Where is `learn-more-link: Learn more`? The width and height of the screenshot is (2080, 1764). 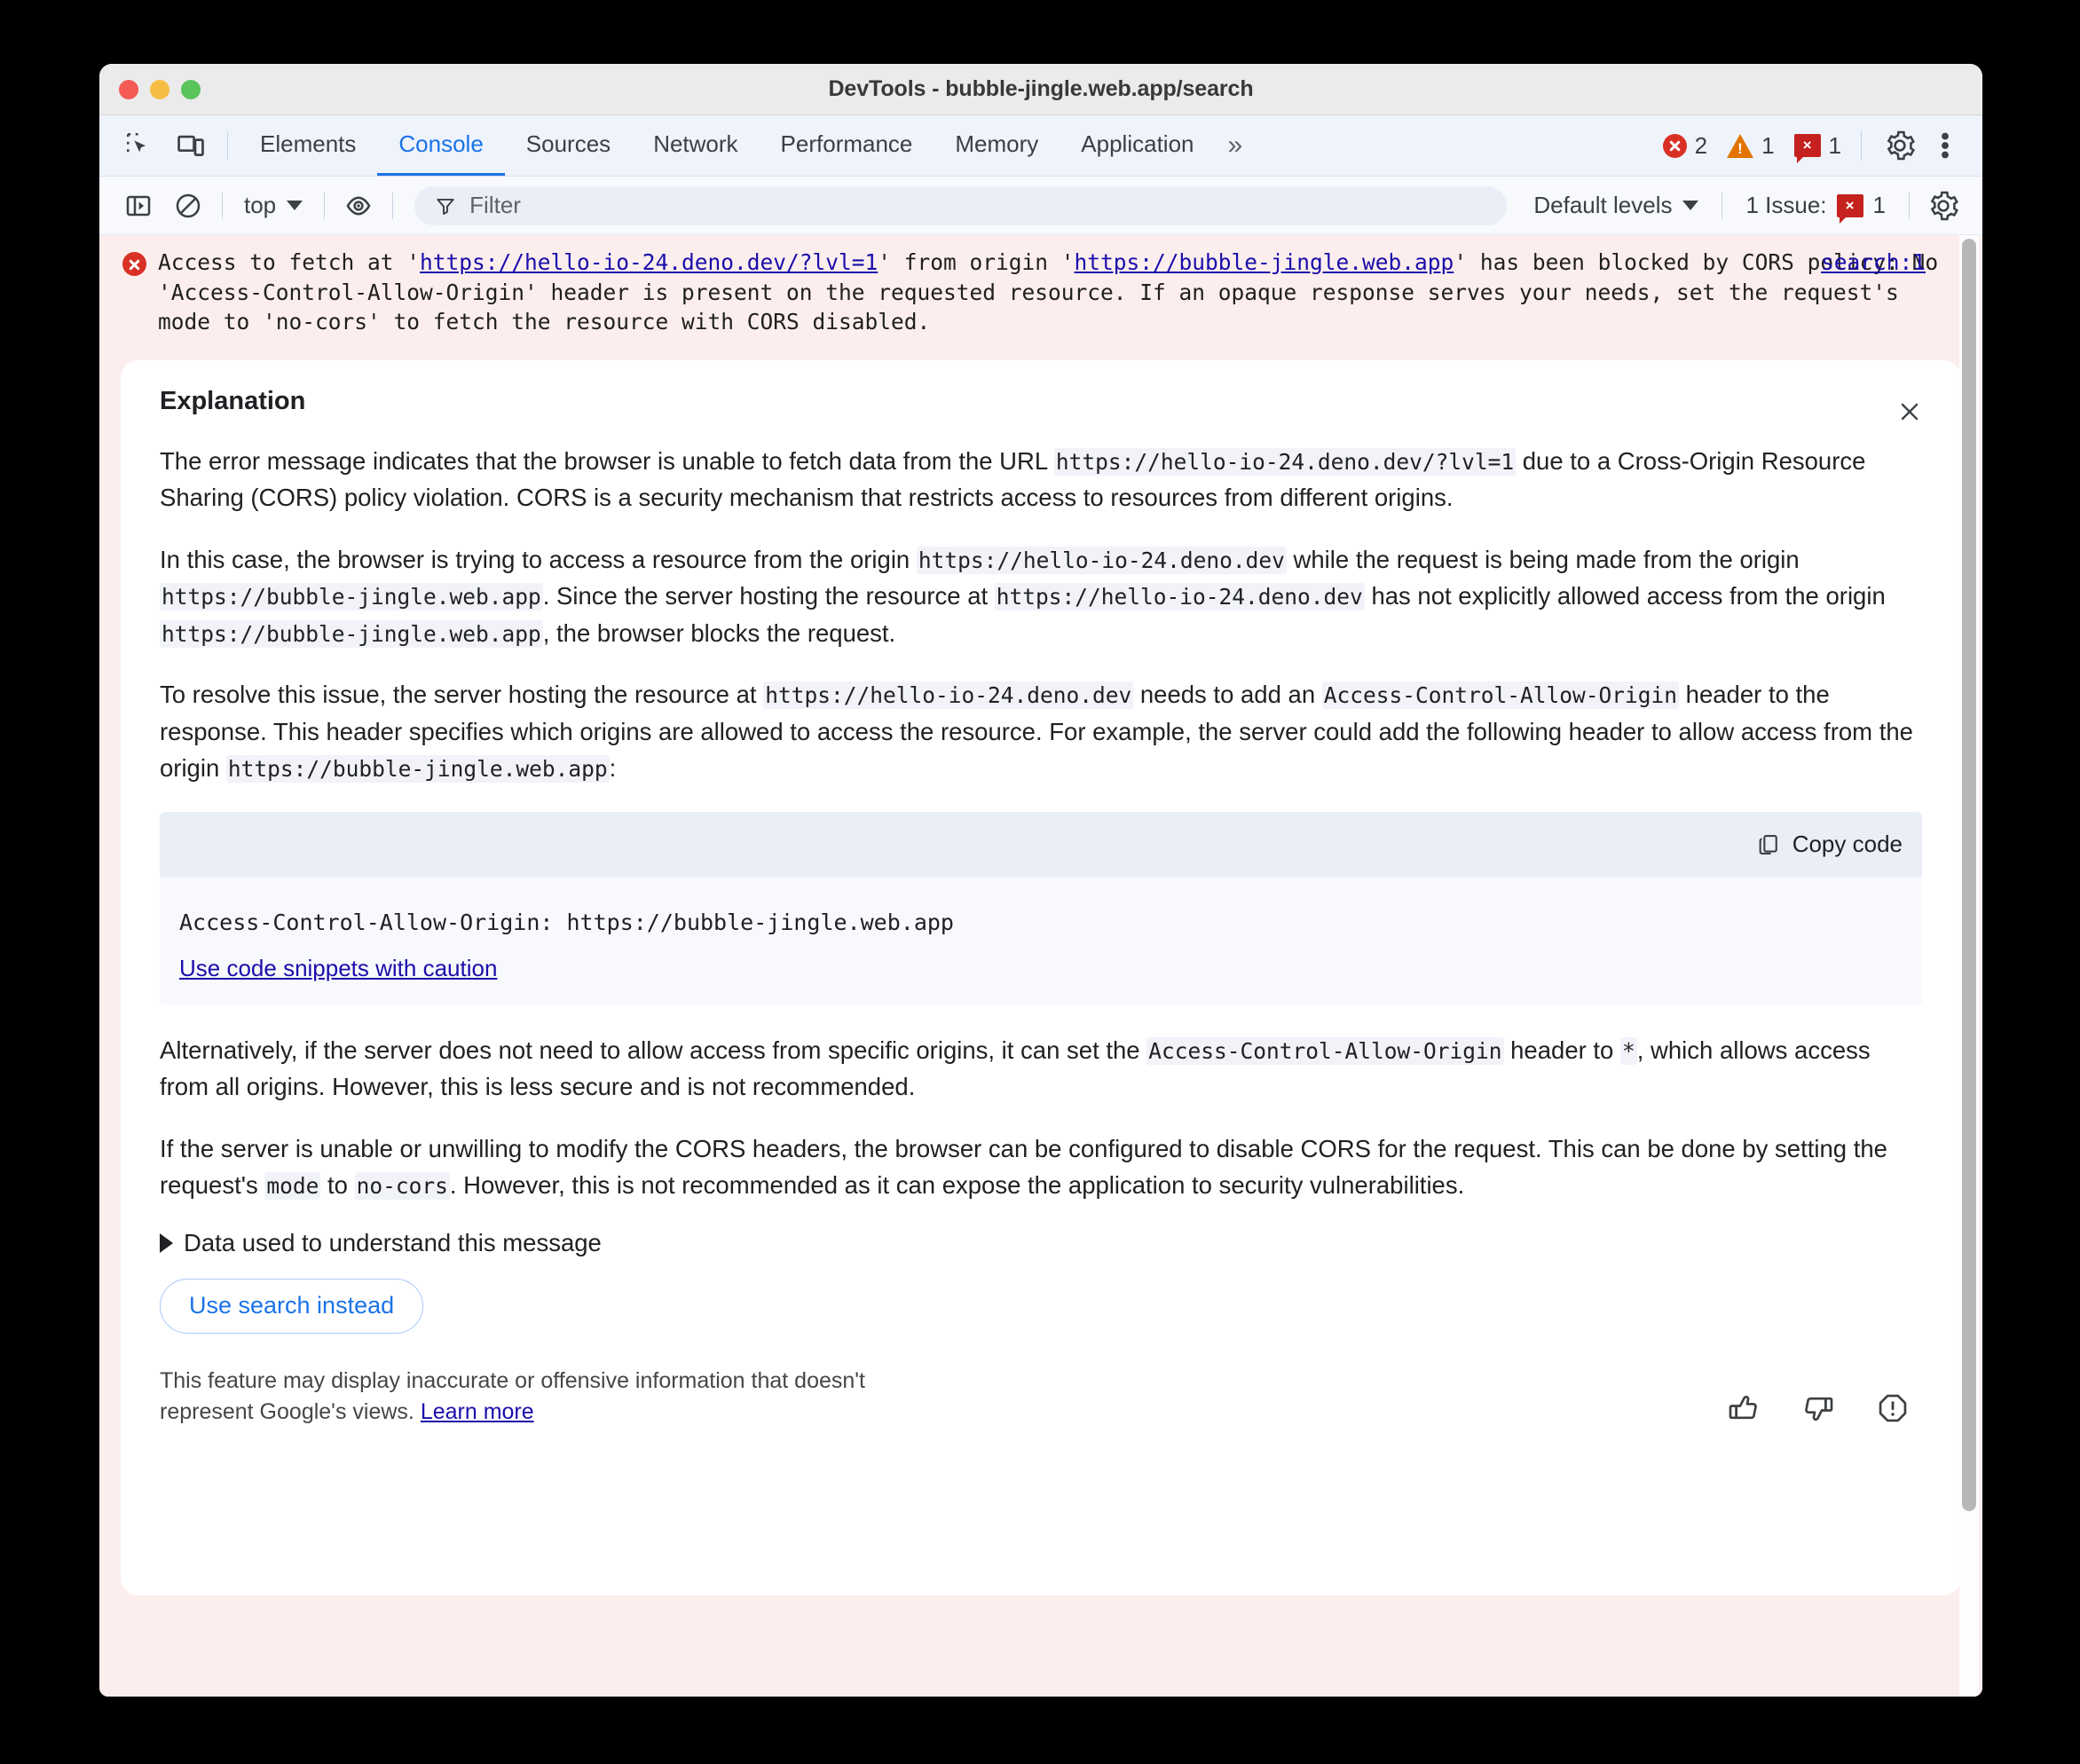 learn-more-link: Learn more is located at coordinates (478, 1411).